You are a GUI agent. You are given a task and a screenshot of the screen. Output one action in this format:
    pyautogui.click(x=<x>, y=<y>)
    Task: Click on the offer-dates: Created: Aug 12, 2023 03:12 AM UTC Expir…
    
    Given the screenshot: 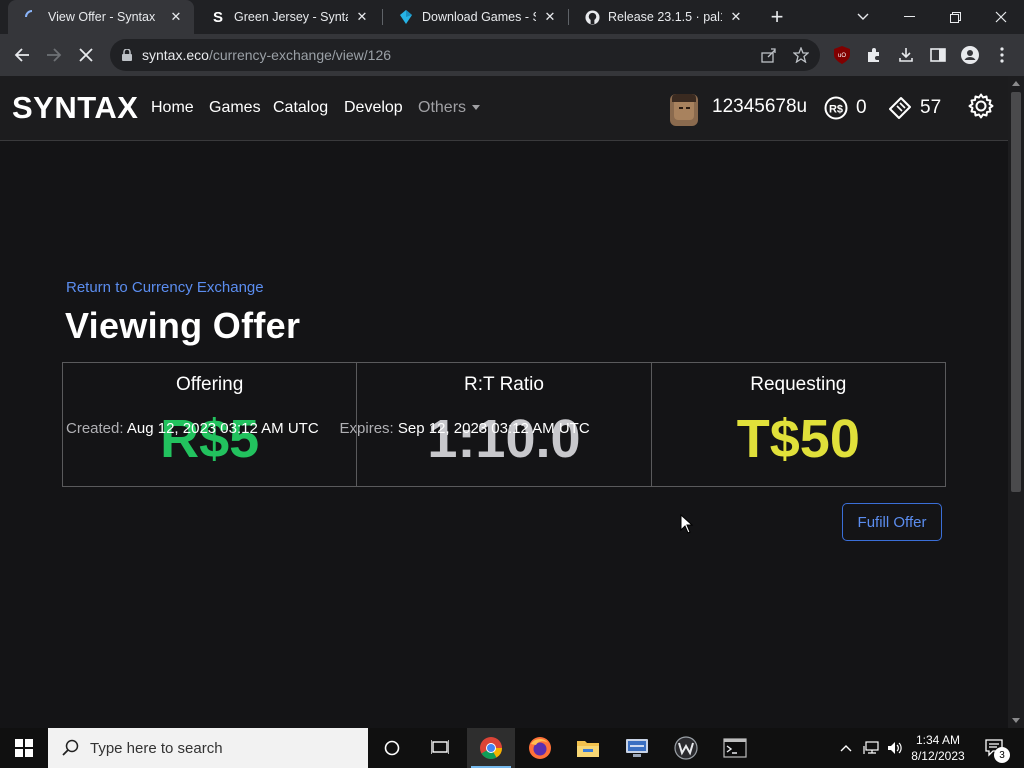 What is the action you would take?
    pyautogui.click(x=328, y=428)
    